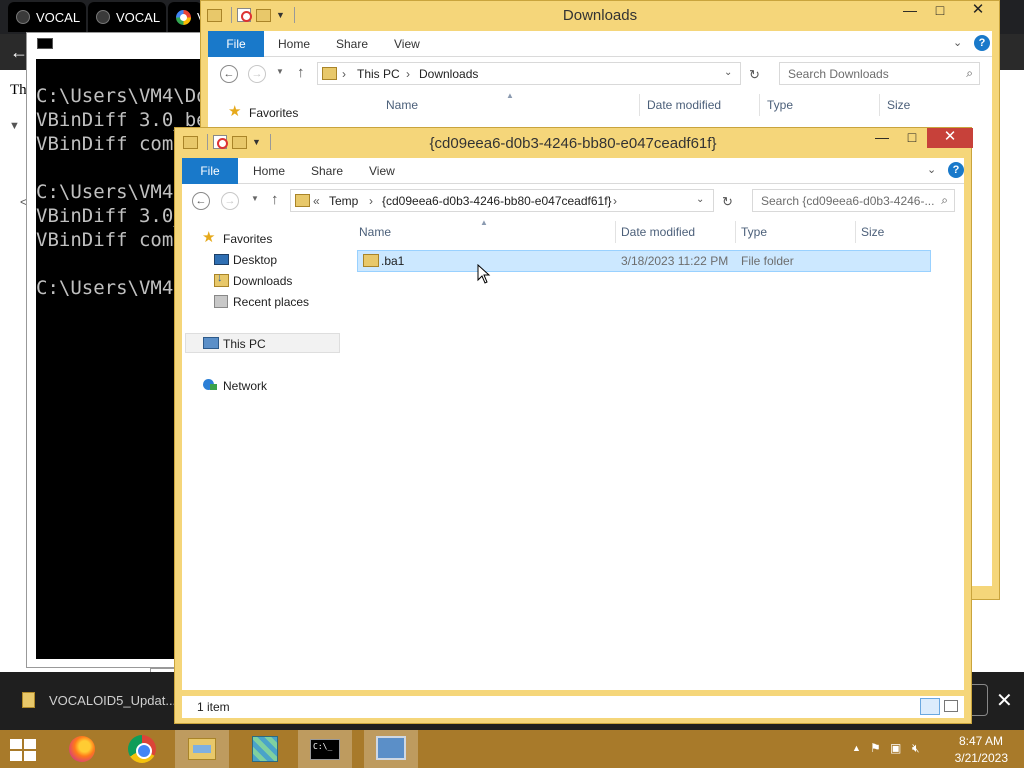  I want to click on volume-muted-icon: 🔇︎, so click(916, 748).